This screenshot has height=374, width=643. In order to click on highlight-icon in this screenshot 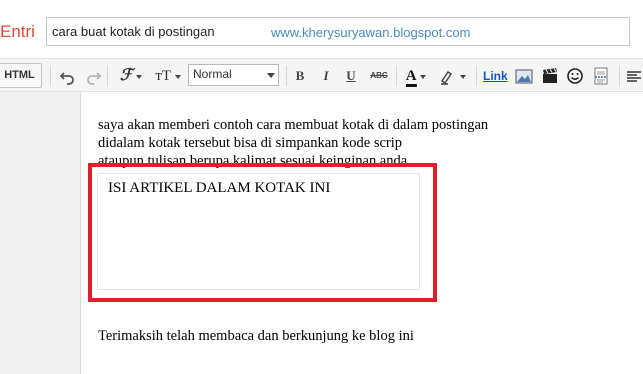, I will do `click(452, 76)`.